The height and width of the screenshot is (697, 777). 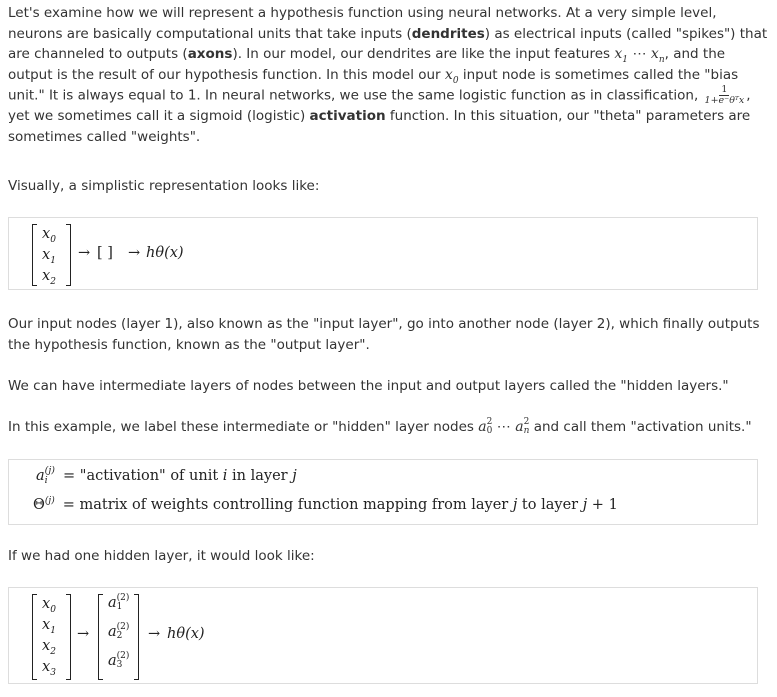 What do you see at coordinates (119, 602) in the screenshot?
I see `hidden-a1: a (2) 1` at bounding box center [119, 602].